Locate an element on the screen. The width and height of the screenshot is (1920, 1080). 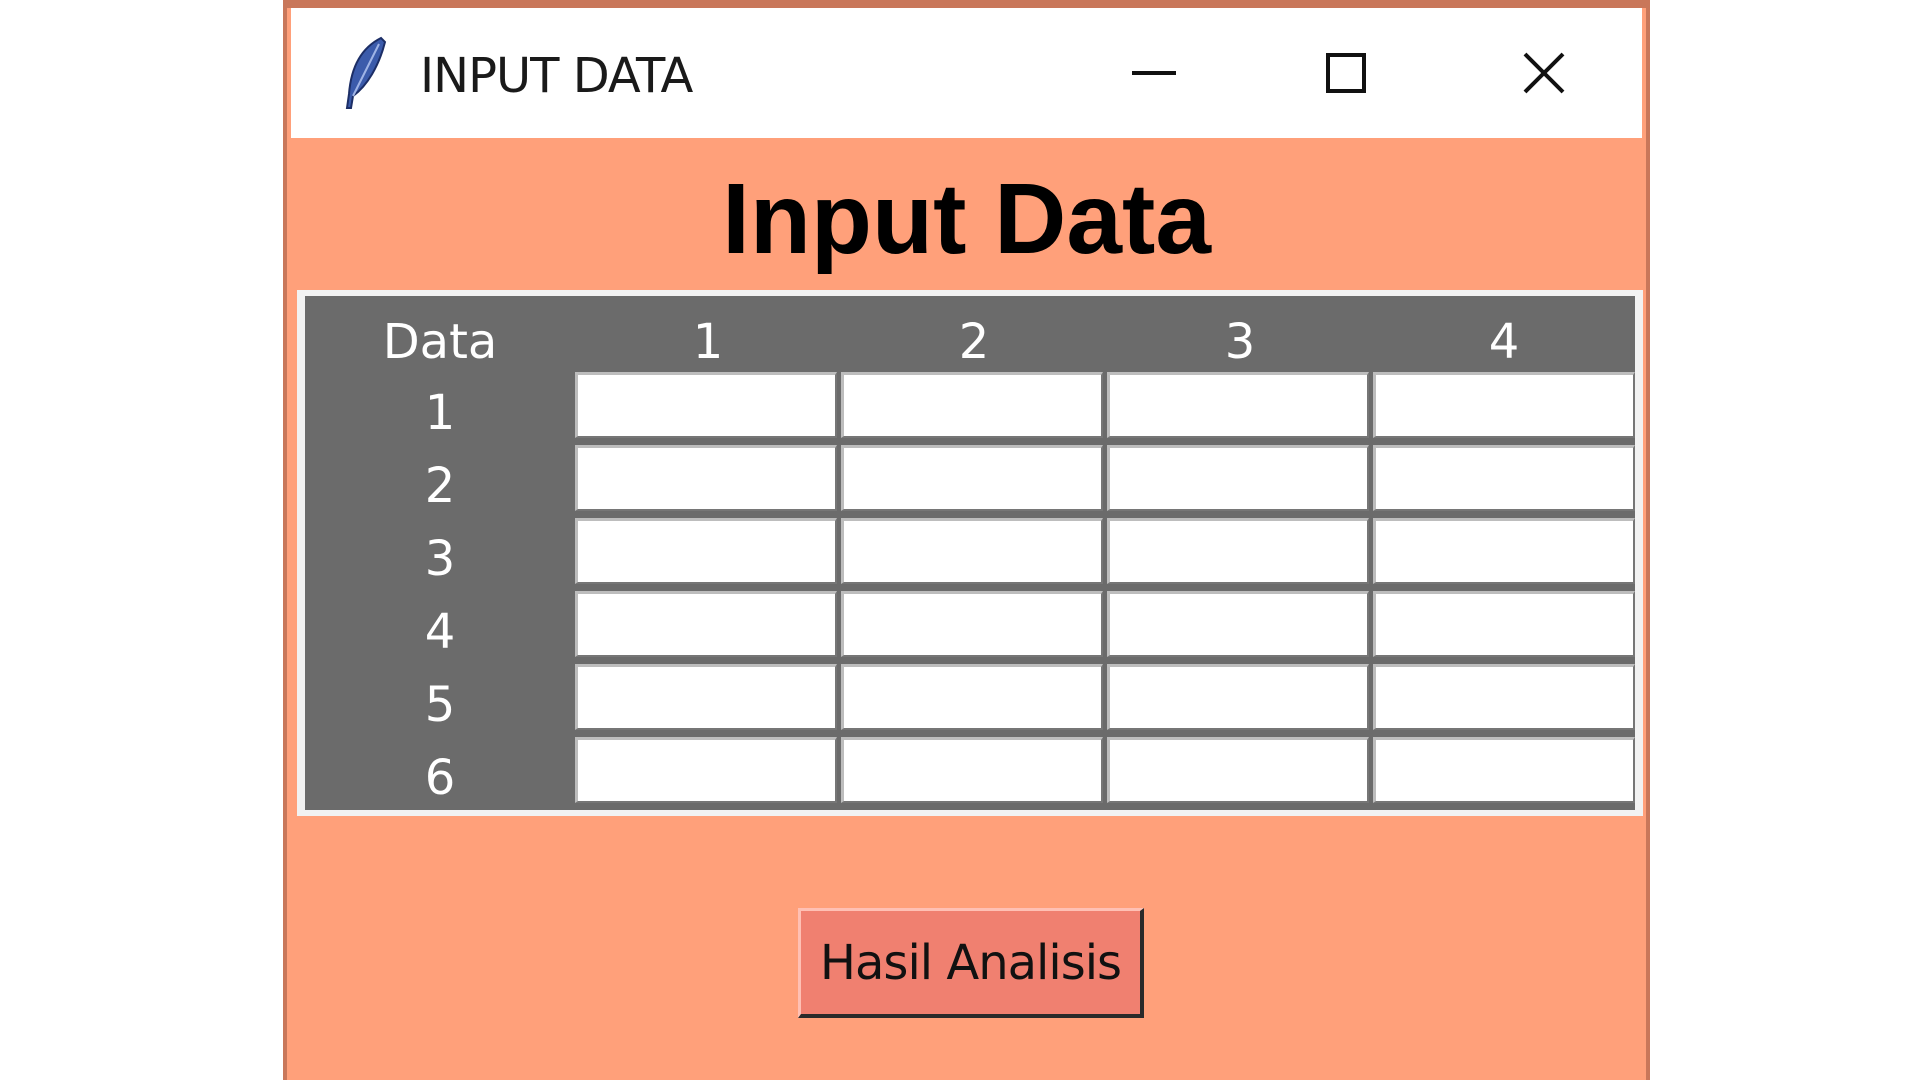
data-entry-r1-c2 is located at coordinates (972, 405).